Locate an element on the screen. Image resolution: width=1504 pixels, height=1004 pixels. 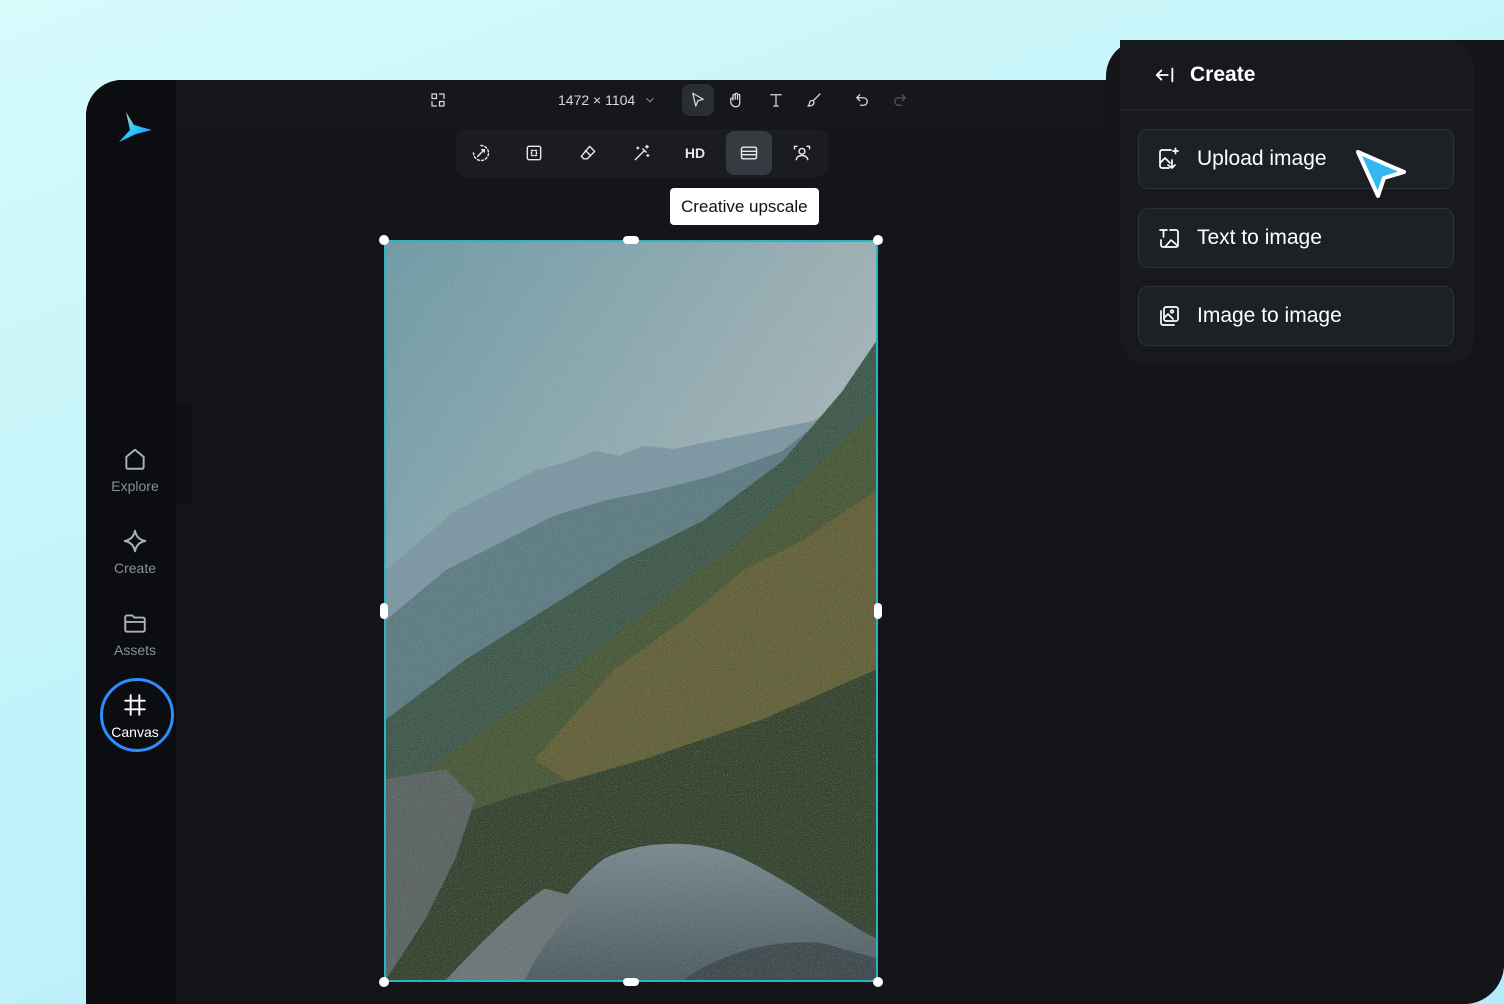
creative-upscale-button is located at coordinates (749, 153).